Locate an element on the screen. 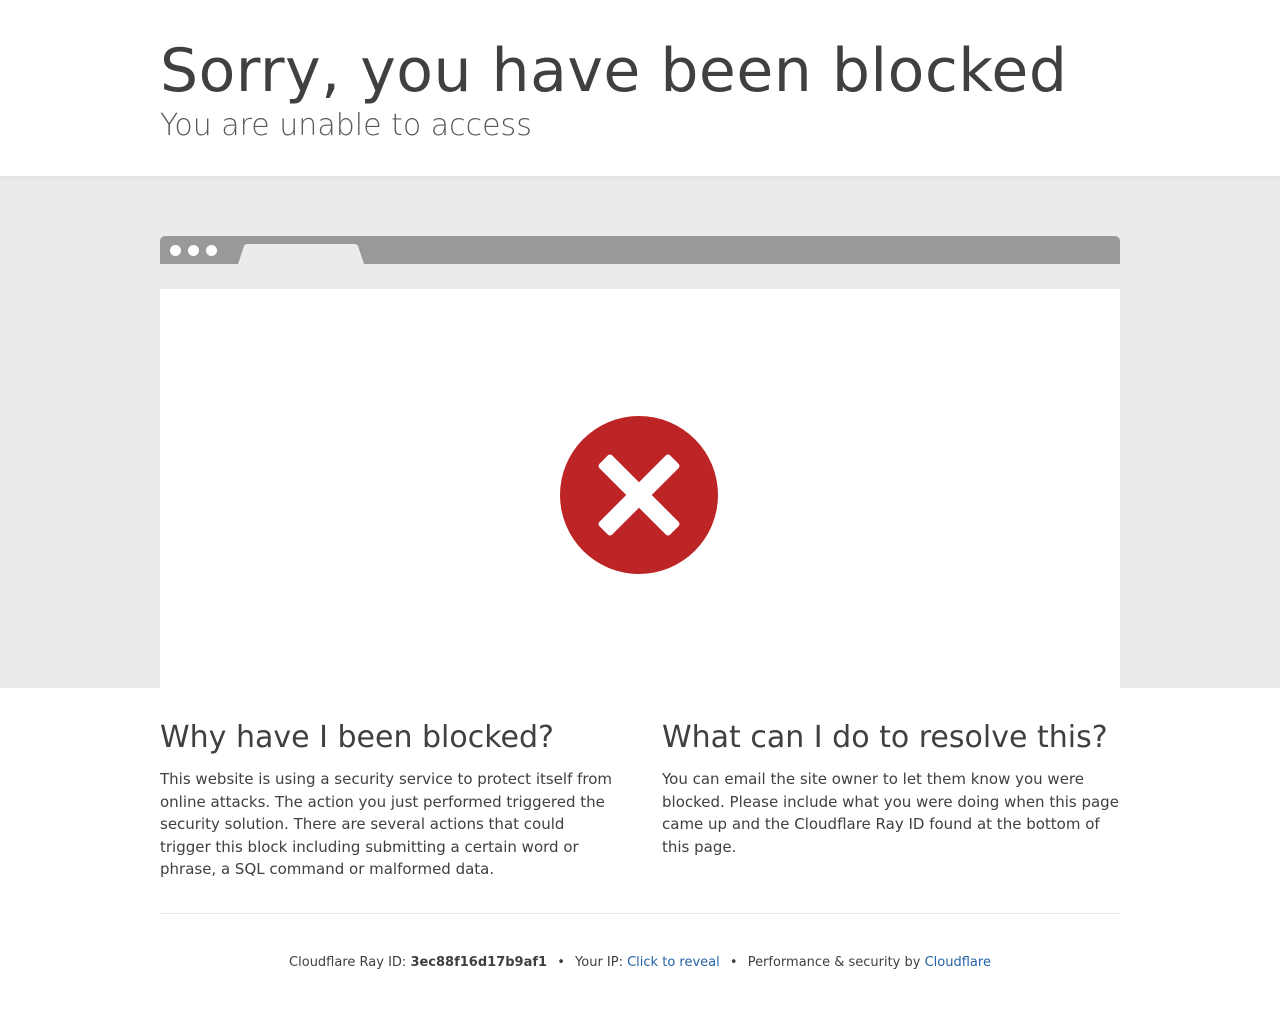 The height and width of the screenshot is (1024, 1280). footer-divider is located at coordinates (640, 913).